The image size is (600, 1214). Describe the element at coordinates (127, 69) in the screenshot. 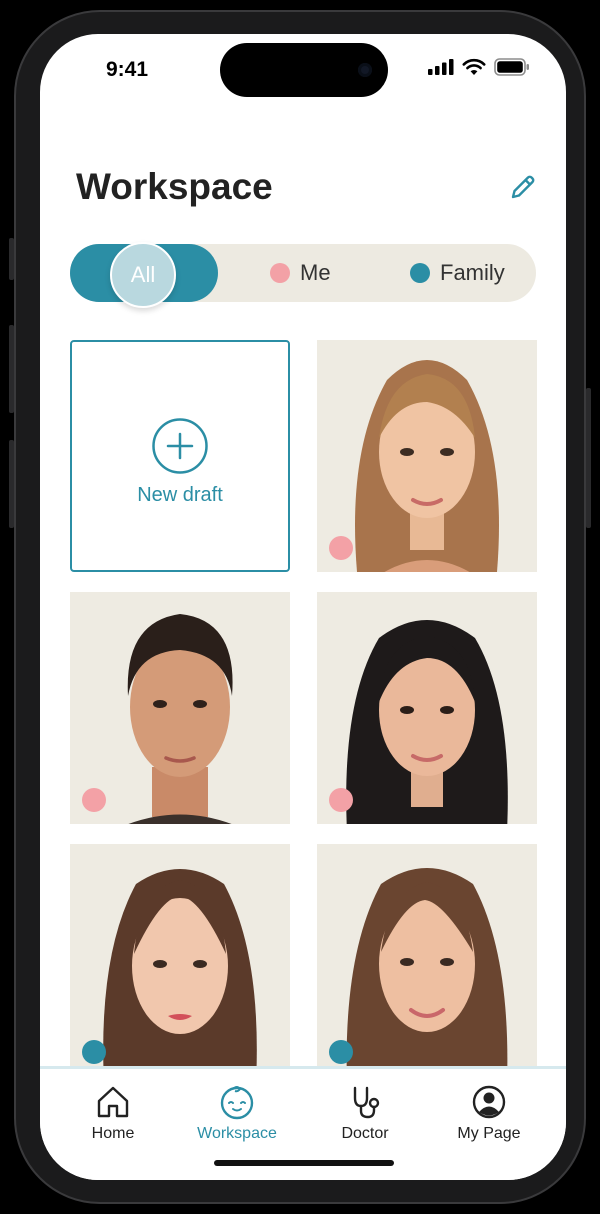

I see `status-time: 9:41` at that location.